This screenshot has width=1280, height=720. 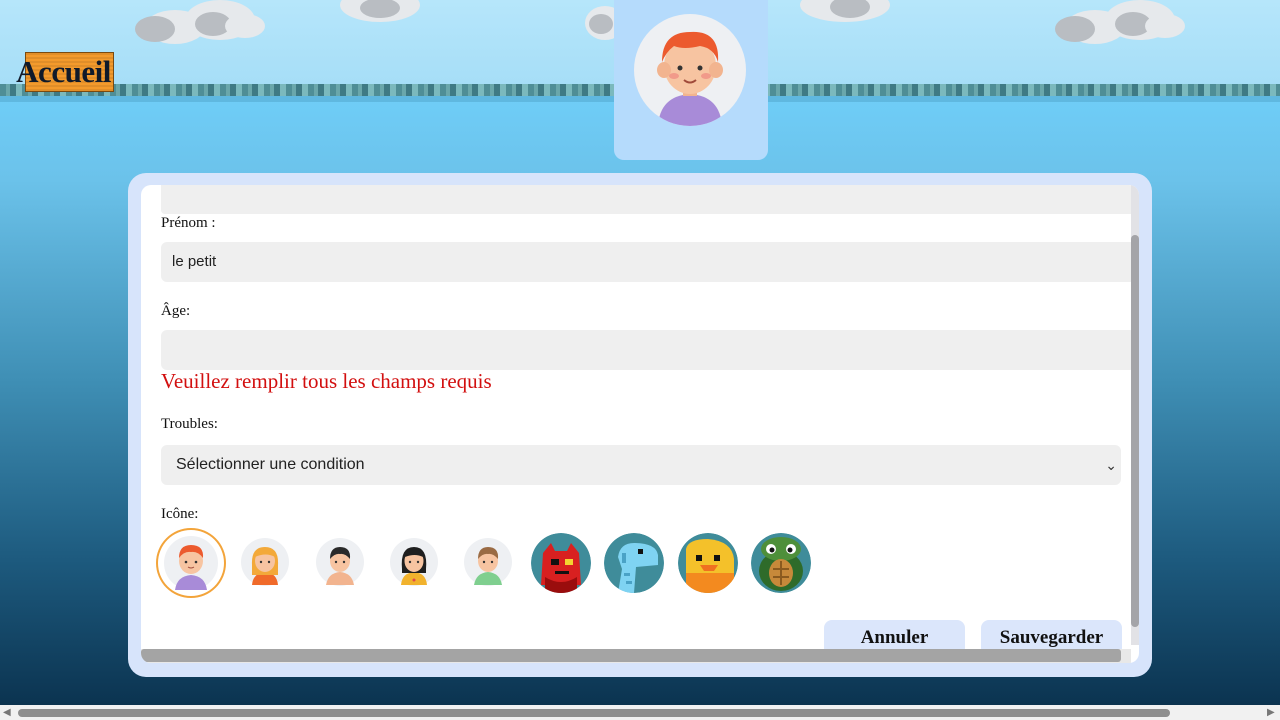 I want to click on vertical-scrollbar, so click(x=1135, y=415).